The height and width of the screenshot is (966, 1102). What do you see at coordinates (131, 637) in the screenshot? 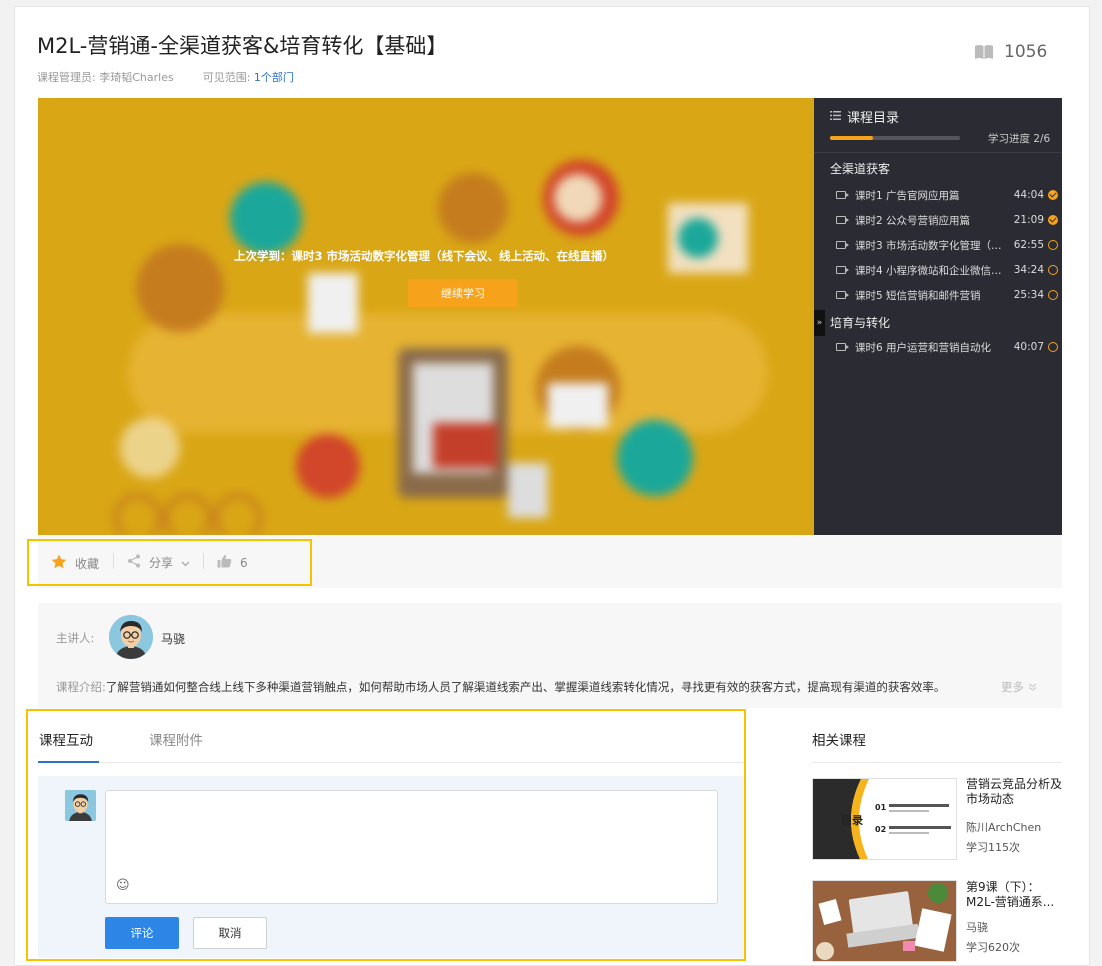
I see `lecturer-avatar` at bounding box center [131, 637].